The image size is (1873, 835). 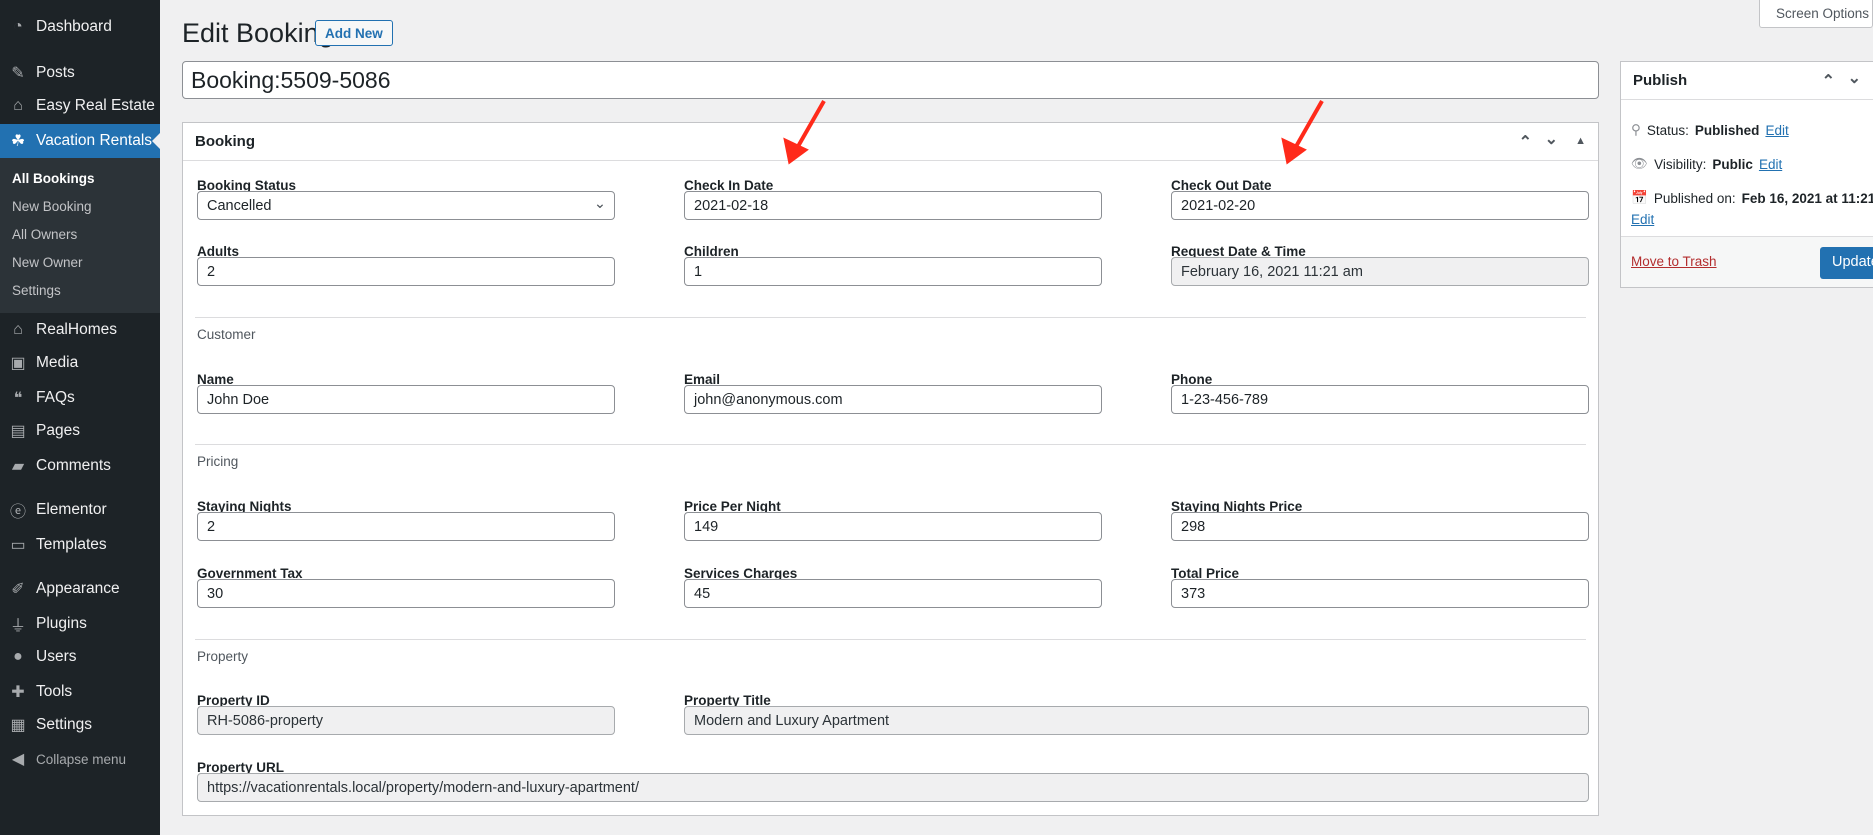 I want to click on arrow-check-out, so click(x=1308, y=125).